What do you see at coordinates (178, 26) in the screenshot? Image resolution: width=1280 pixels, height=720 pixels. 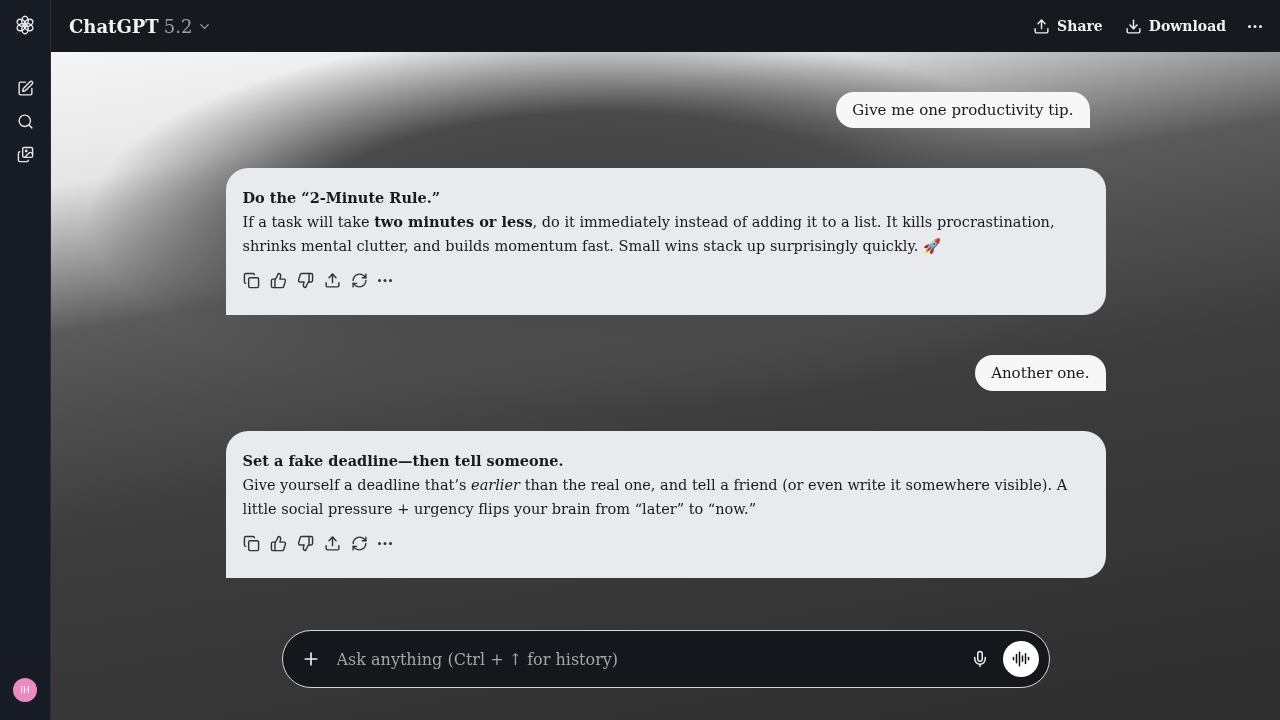 I see `model-version: 5.2` at bounding box center [178, 26].